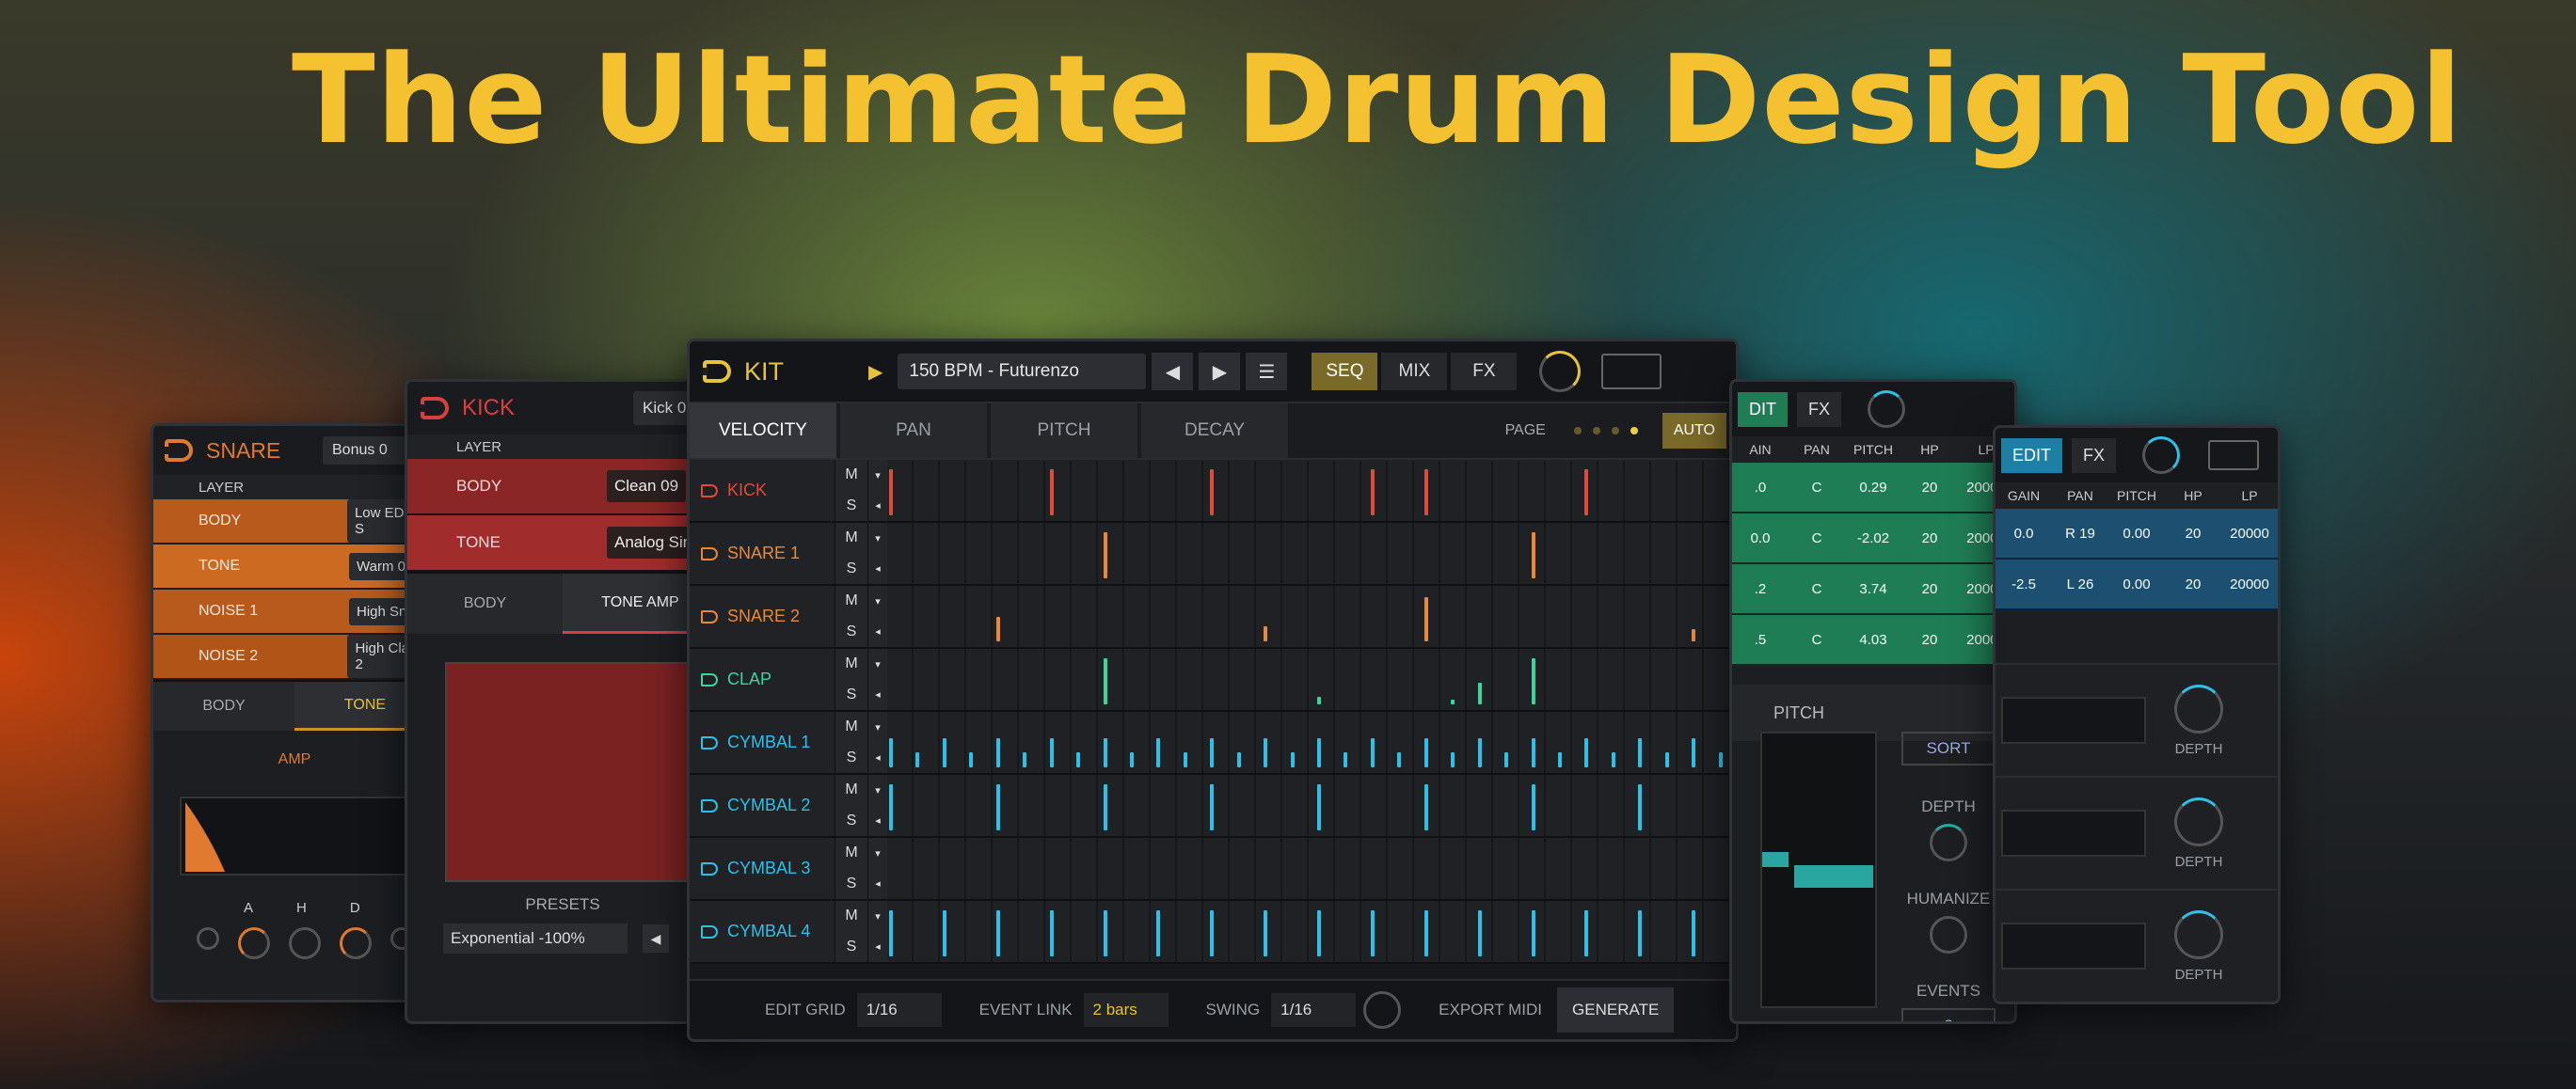 Image resolution: width=2576 pixels, height=1089 pixels. Describe the element at coordinates (562, 544) in the screenshot. I see `kick-layer-tone: TONE Analog Sin` at that location.